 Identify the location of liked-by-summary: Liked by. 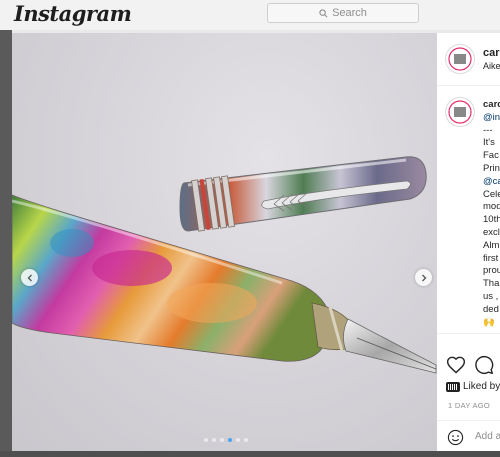
(473, 386).